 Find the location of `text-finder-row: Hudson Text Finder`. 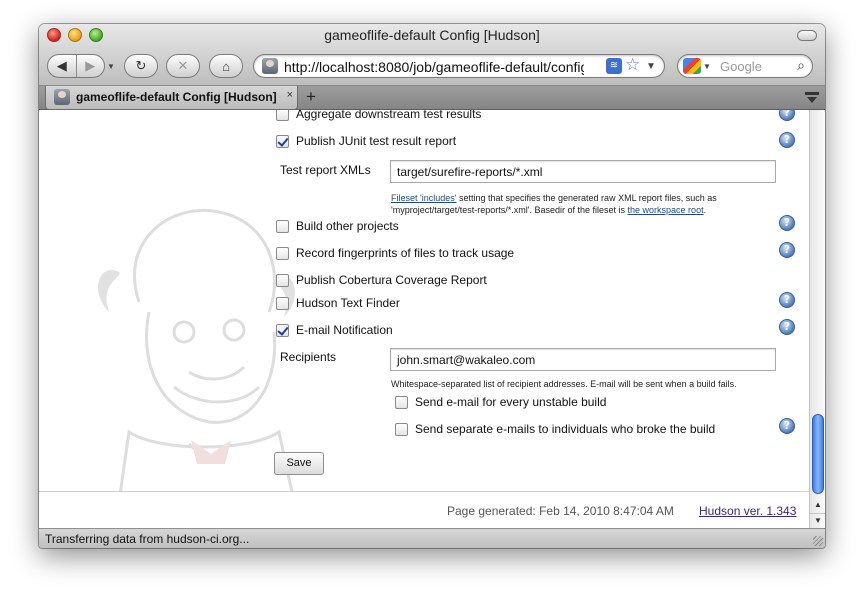

text-finder-row: Hudson Text Finder is located at coordinates (338, 303).